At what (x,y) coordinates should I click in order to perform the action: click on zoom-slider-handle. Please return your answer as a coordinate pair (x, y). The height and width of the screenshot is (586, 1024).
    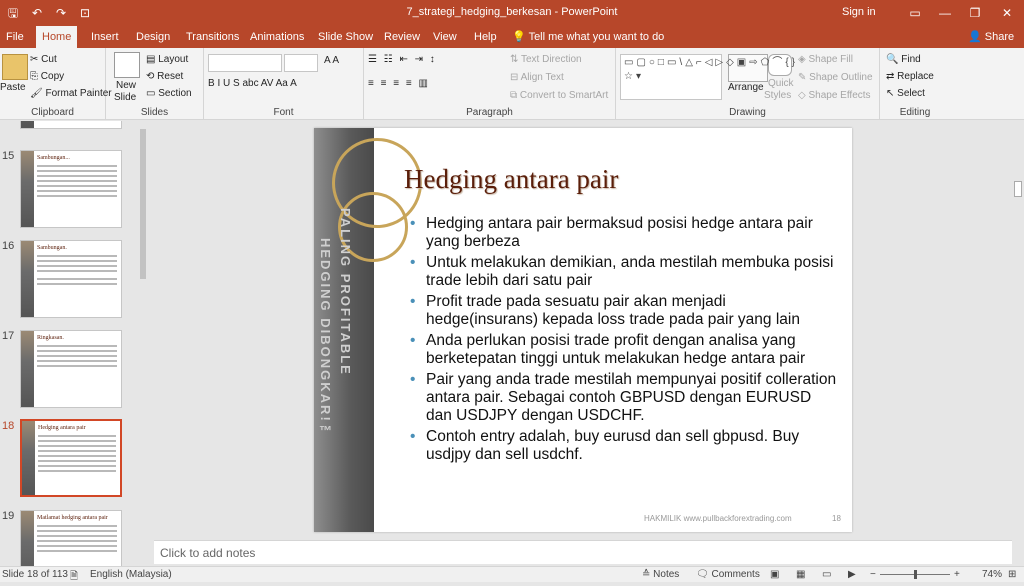
    Looking at the image, I should click on (915, 574).